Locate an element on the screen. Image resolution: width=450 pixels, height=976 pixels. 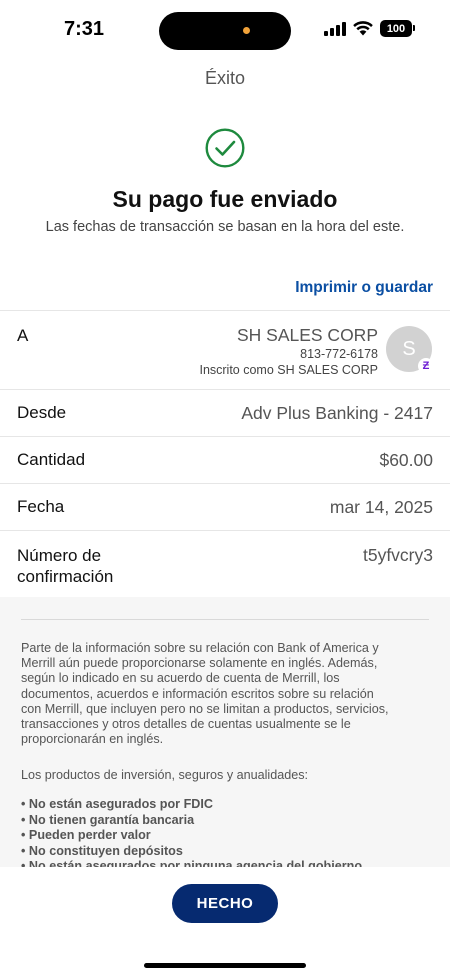
home-indicator is located at coordinates (225, 965).